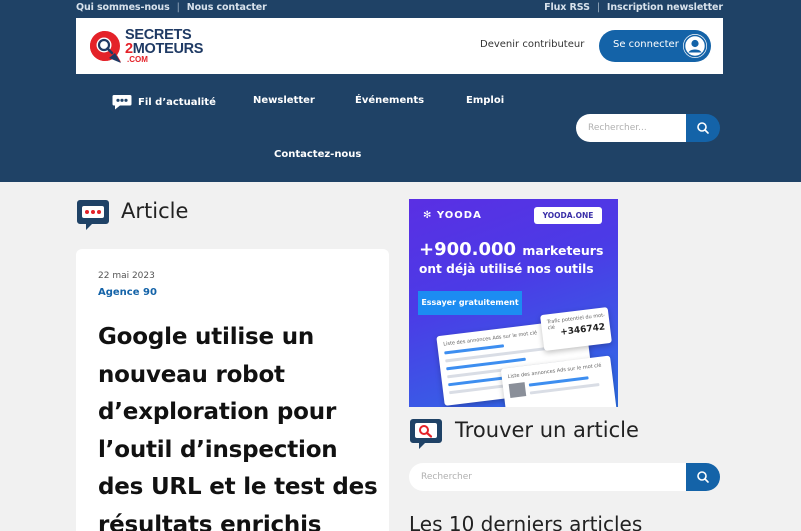  Describe the element at coordinates (105, 47) in the screenshot. I see `logo-magnifier-icon` at that location.